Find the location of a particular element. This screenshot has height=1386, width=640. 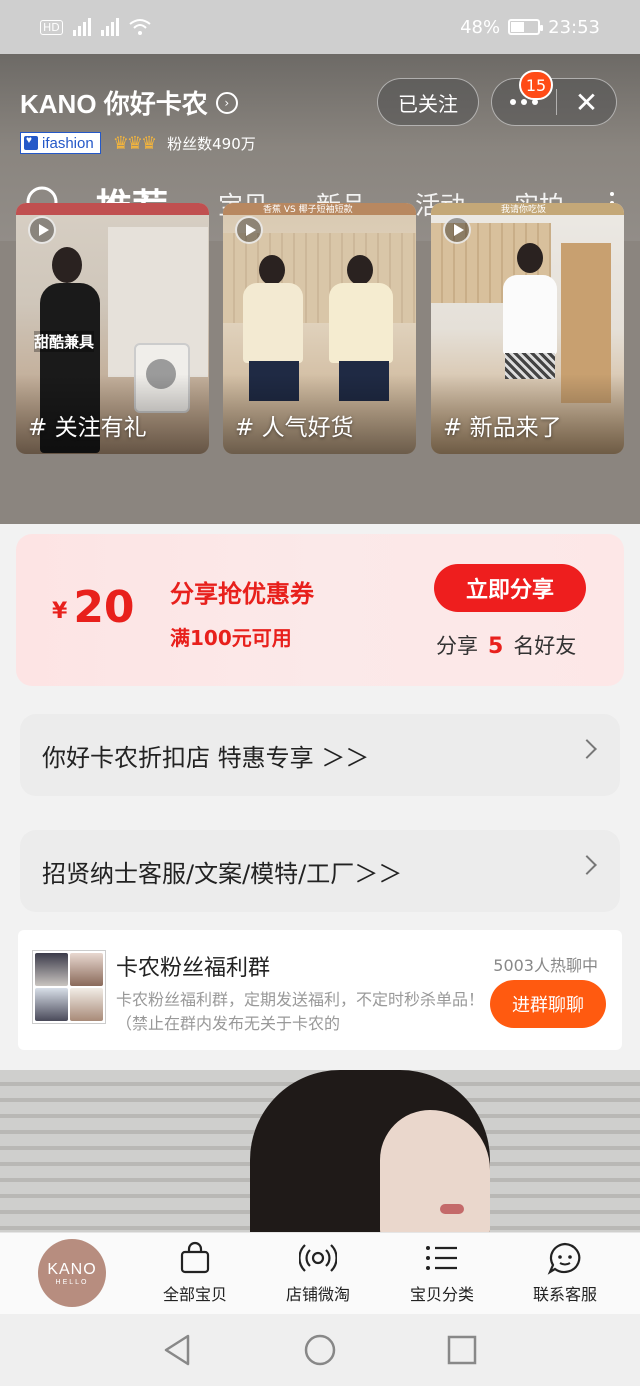

tab-customer-service: 联系客服 is located at coordinates (565, 1273).